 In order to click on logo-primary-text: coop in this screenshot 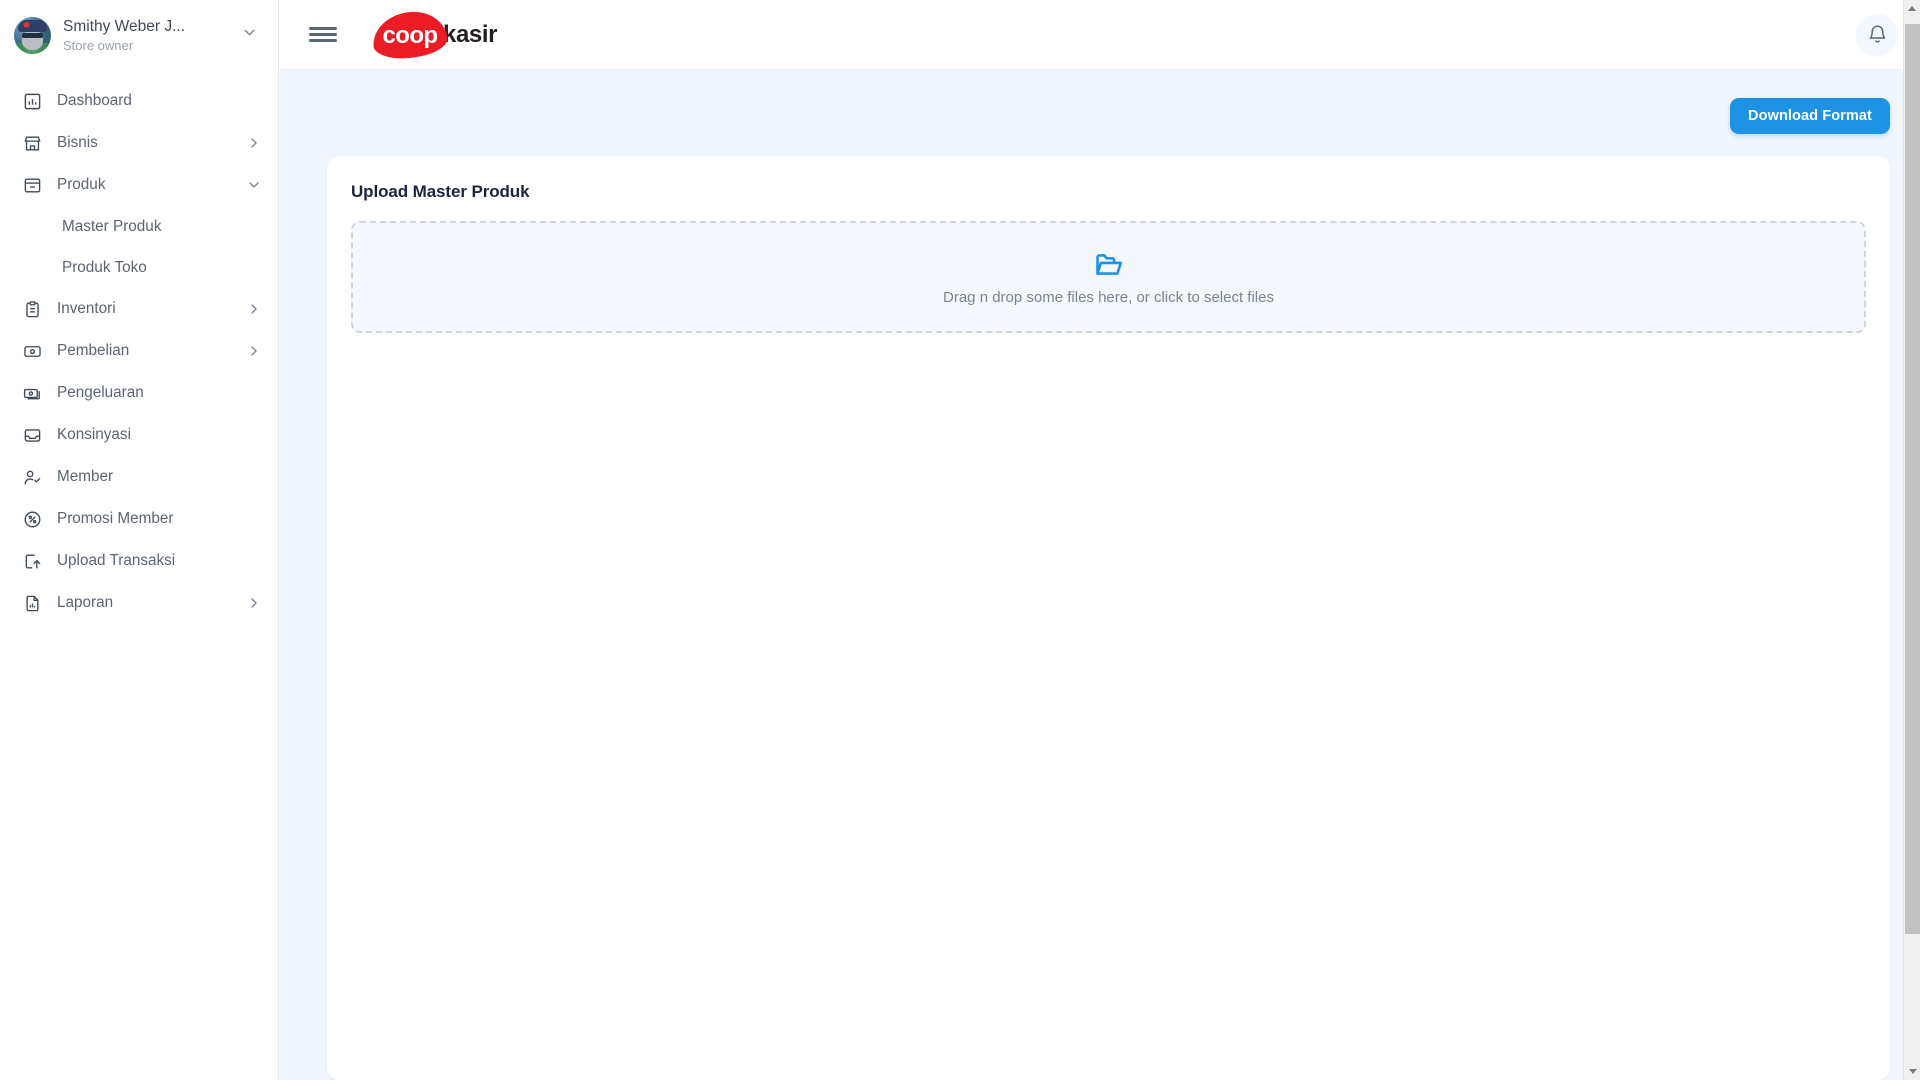, I will do `click(410, 35)`.